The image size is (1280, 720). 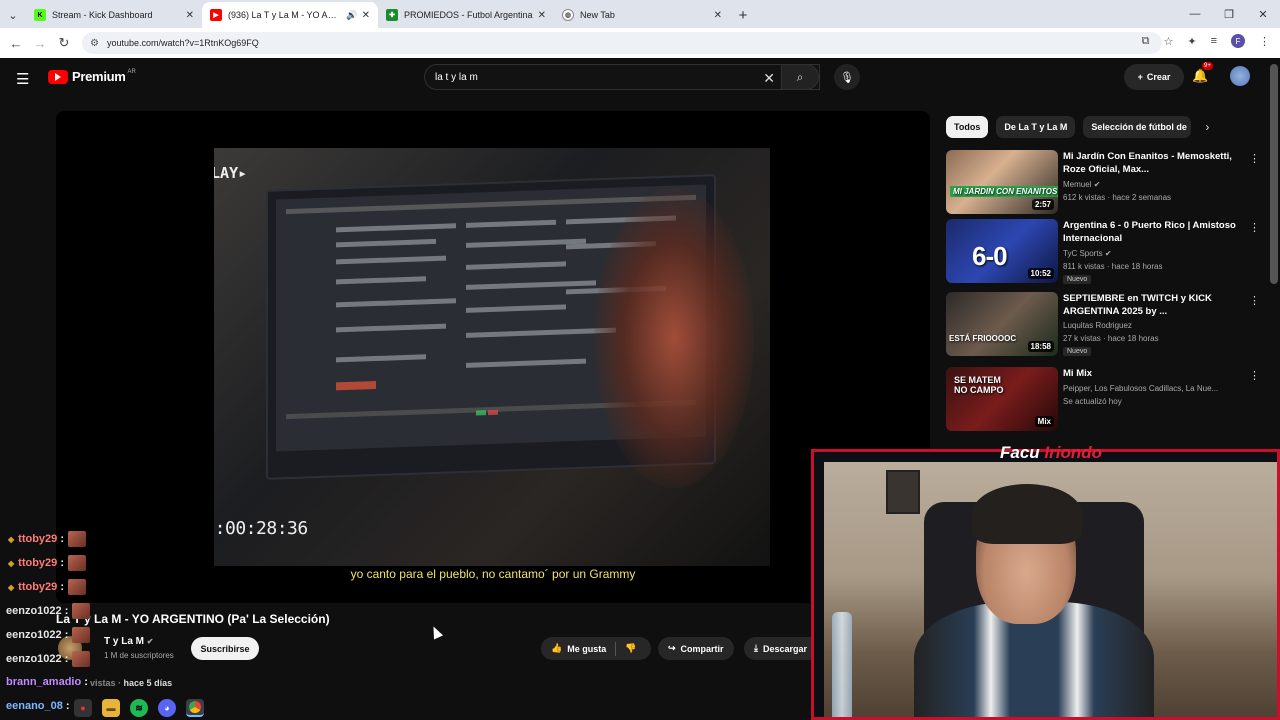 I want to click on media-controls-icon: ≡, so click(x=1214, y=41).